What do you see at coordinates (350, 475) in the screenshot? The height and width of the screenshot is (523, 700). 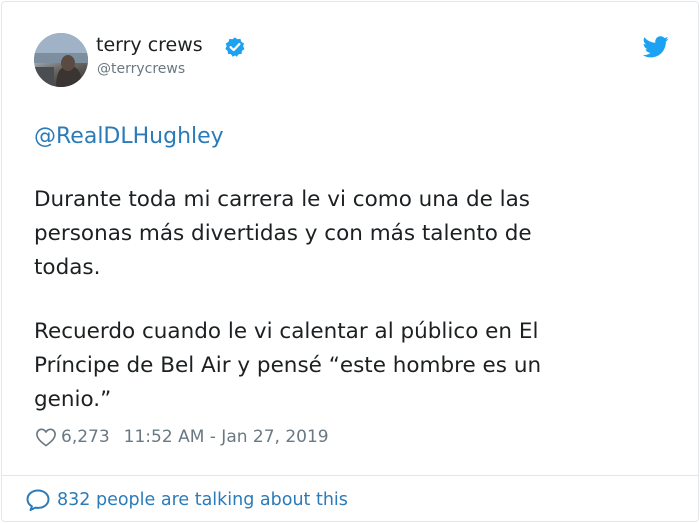 I see `divider` at bounding box center [350, 475].